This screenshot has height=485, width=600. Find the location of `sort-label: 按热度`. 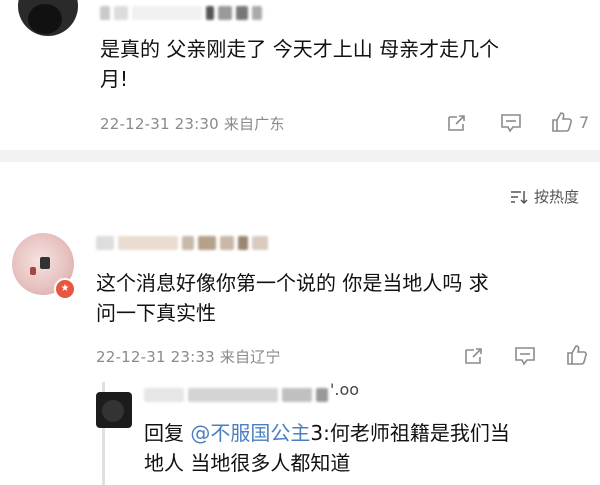

sort-label: 按热度 is located at coordinates (557, 197).